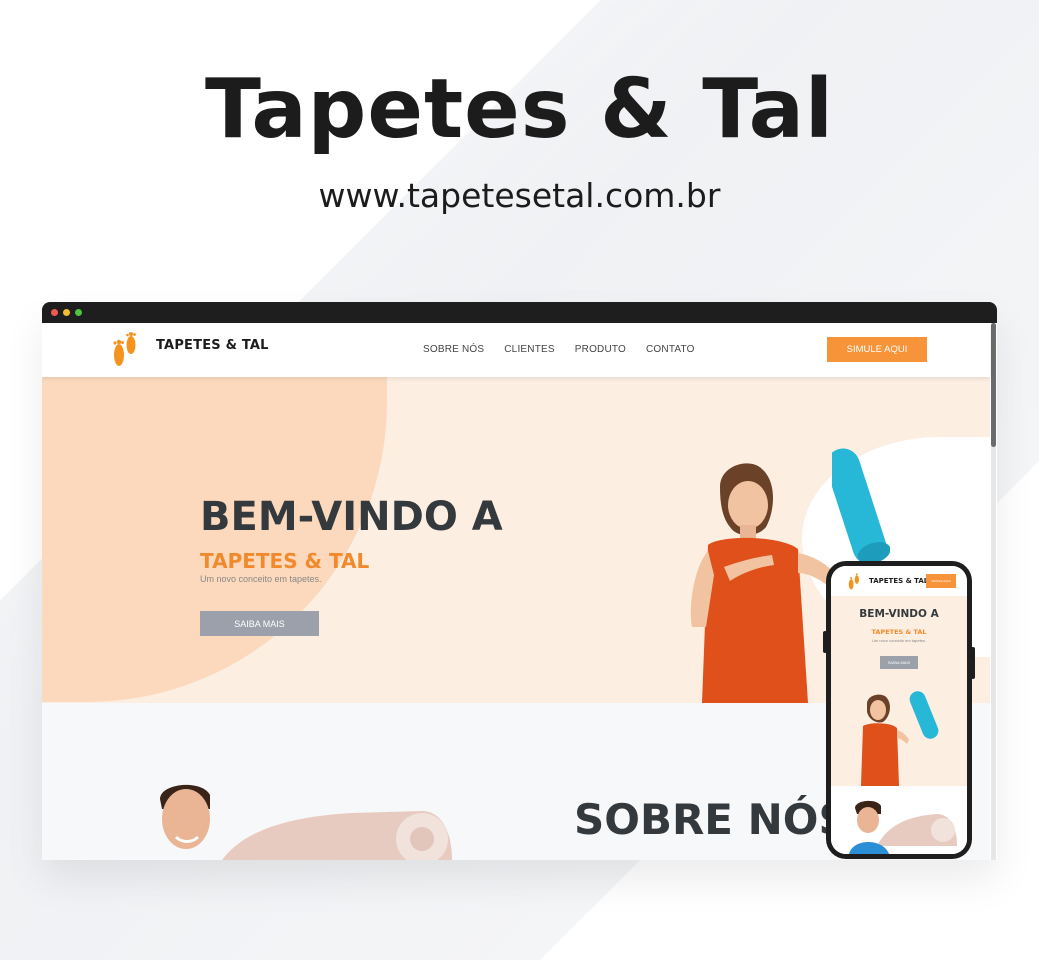  I want to click on mobile-hero-brand: TAPETES & TAL, so click(899, 632).